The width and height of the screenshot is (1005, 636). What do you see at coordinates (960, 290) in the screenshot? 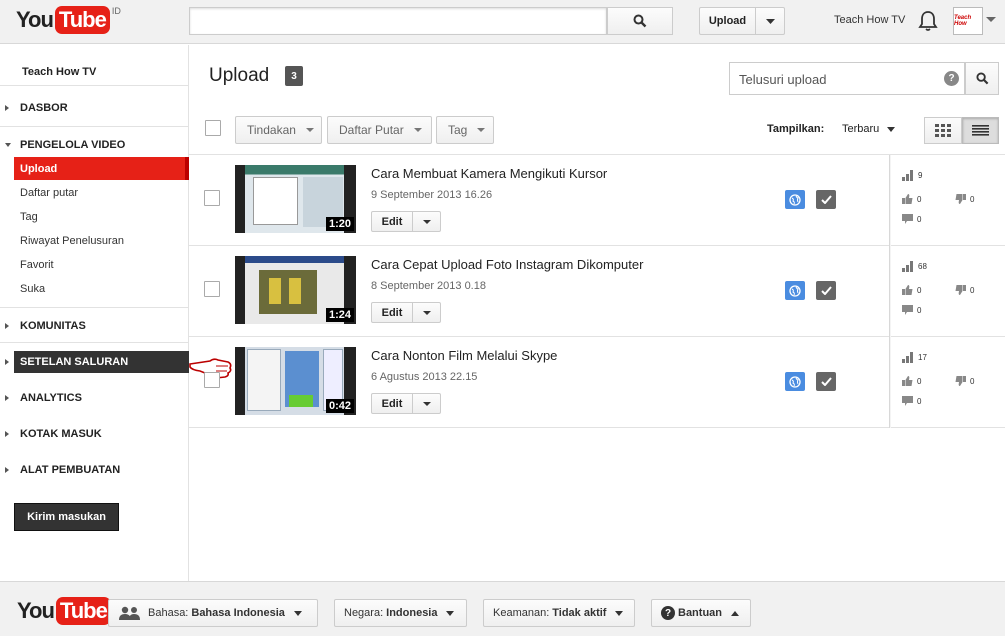
I see `thumbs-down-icon` at bounding box center [960, 290].